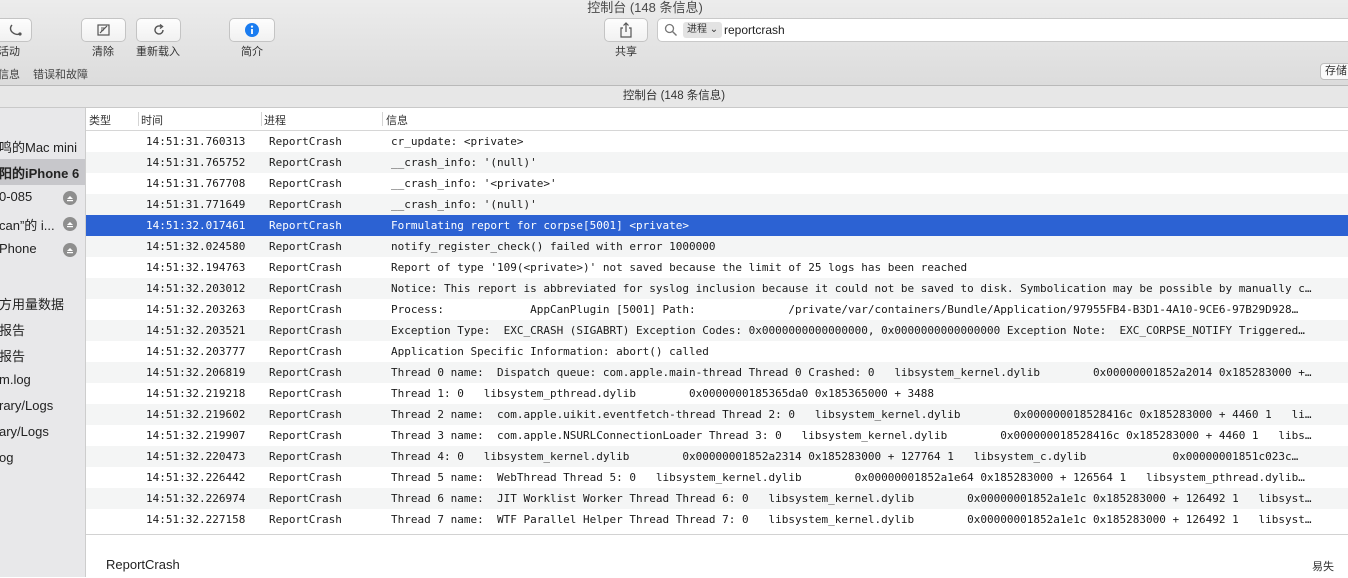  I want to click on sidebar-item-library-logs-2: ary/Logs, so click(42, 433).